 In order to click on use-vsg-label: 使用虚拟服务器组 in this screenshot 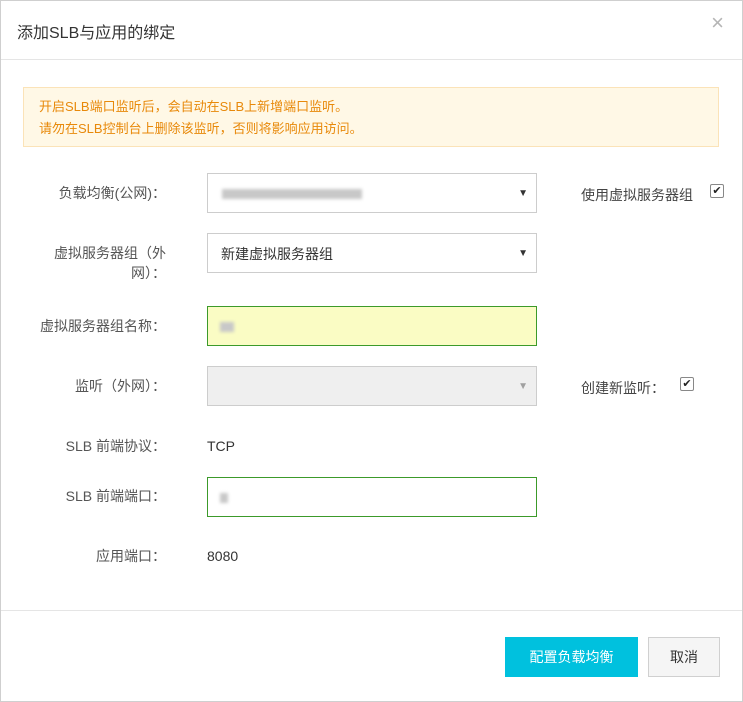, I will do `click(637, 195)`.